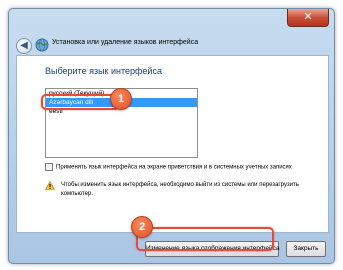  I want to click on close-window-button: ✕, so click(308, 18).